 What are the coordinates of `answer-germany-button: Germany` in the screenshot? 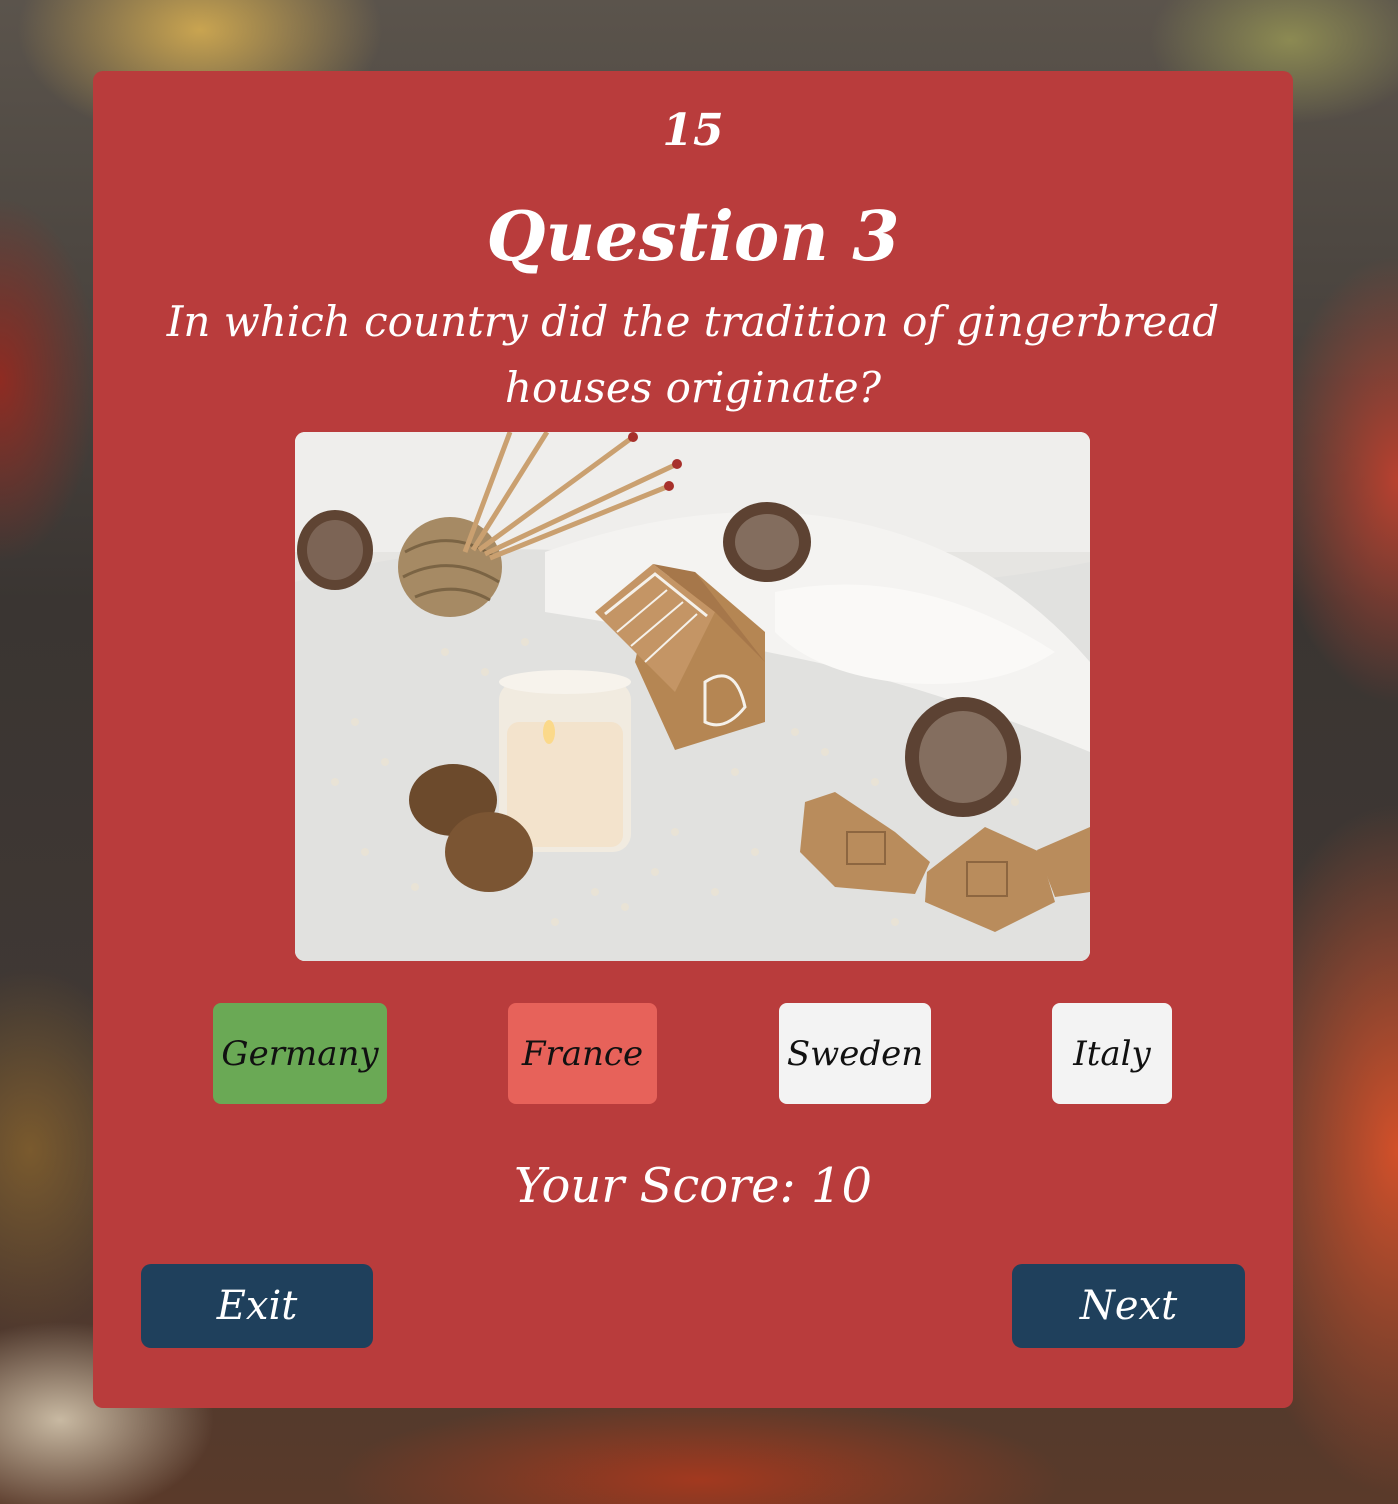 It's located at (300, 1053).